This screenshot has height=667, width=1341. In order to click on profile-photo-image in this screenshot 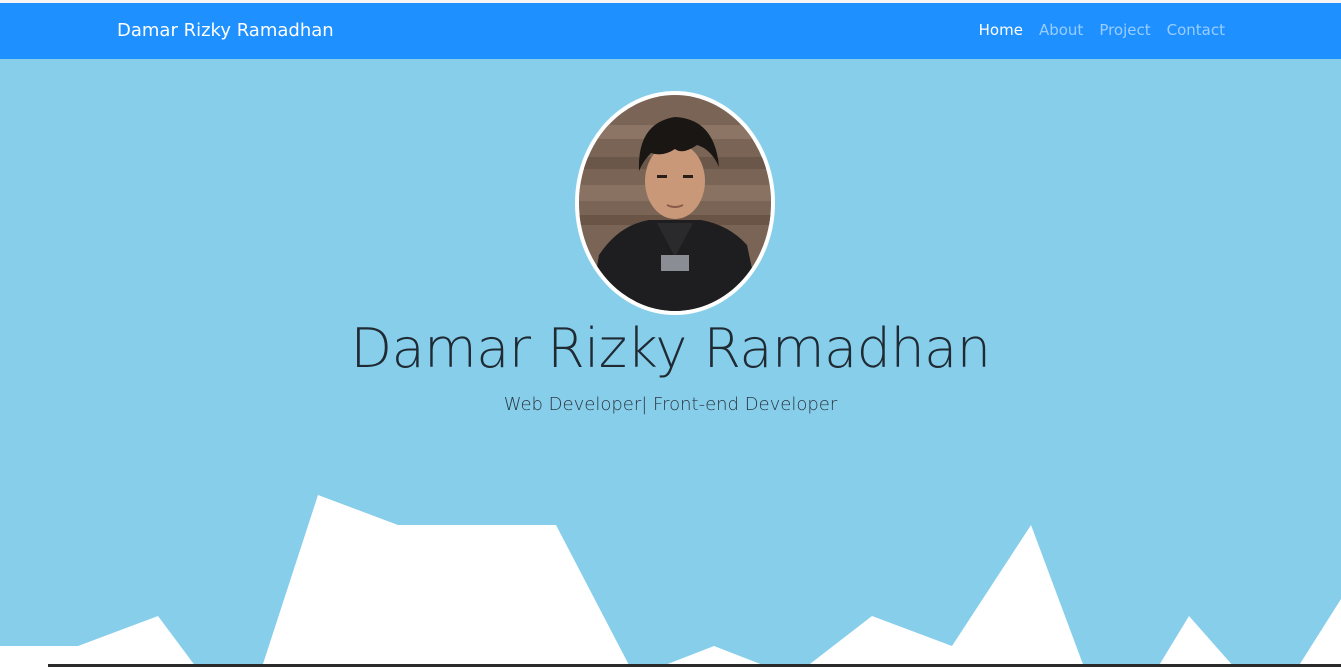, I will do `click(675, 203)`.